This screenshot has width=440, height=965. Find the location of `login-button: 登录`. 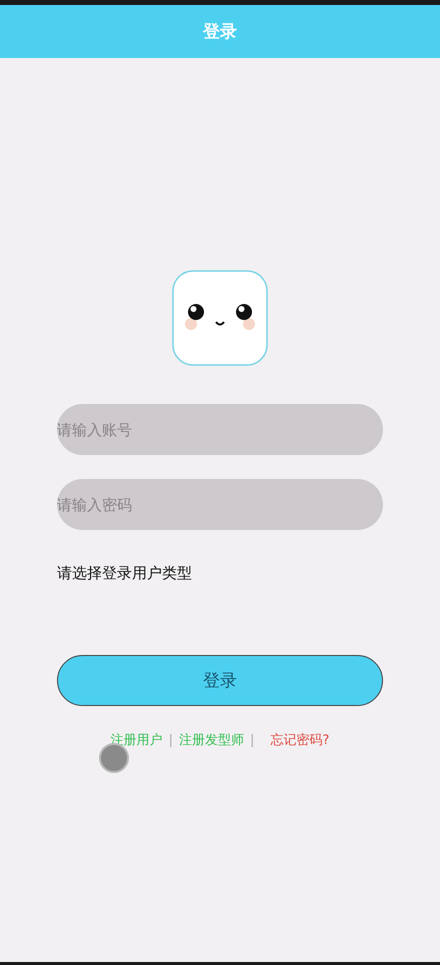

login-button: 登录 is located at coordinates (220, 680).